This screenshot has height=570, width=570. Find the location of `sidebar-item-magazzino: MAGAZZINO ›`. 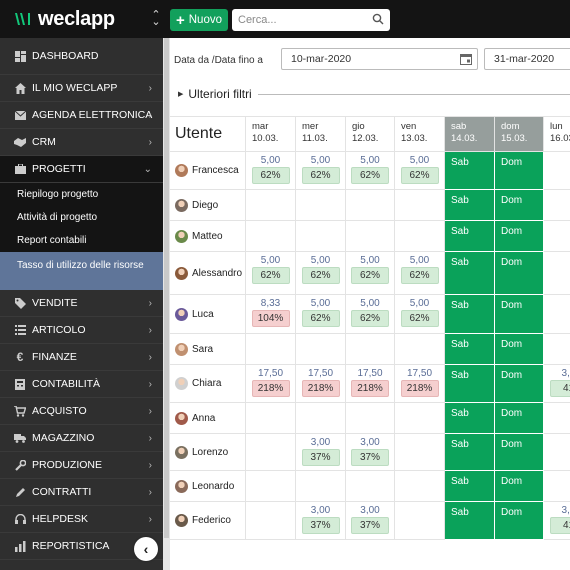

sidebar-item-magazzino: MAGAZZINO › is located at coordinates (82, 438).